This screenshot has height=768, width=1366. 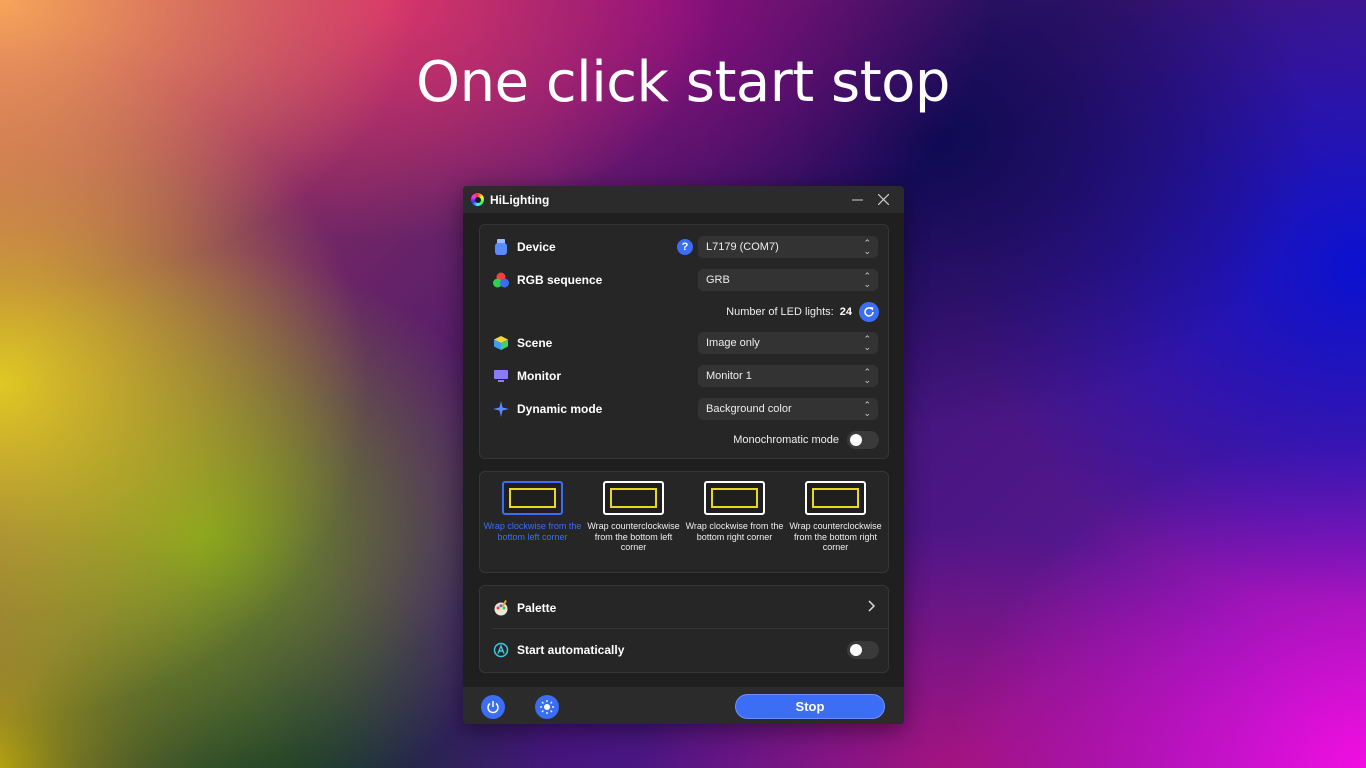 I want to click on led-count-row: Number of LED lights: 24, so click(x=684, y=312).